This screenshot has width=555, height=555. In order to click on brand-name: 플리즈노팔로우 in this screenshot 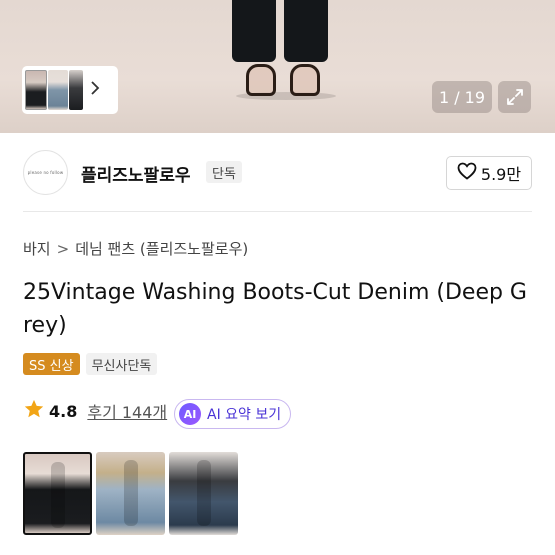, I will do `click(135, 173)`.